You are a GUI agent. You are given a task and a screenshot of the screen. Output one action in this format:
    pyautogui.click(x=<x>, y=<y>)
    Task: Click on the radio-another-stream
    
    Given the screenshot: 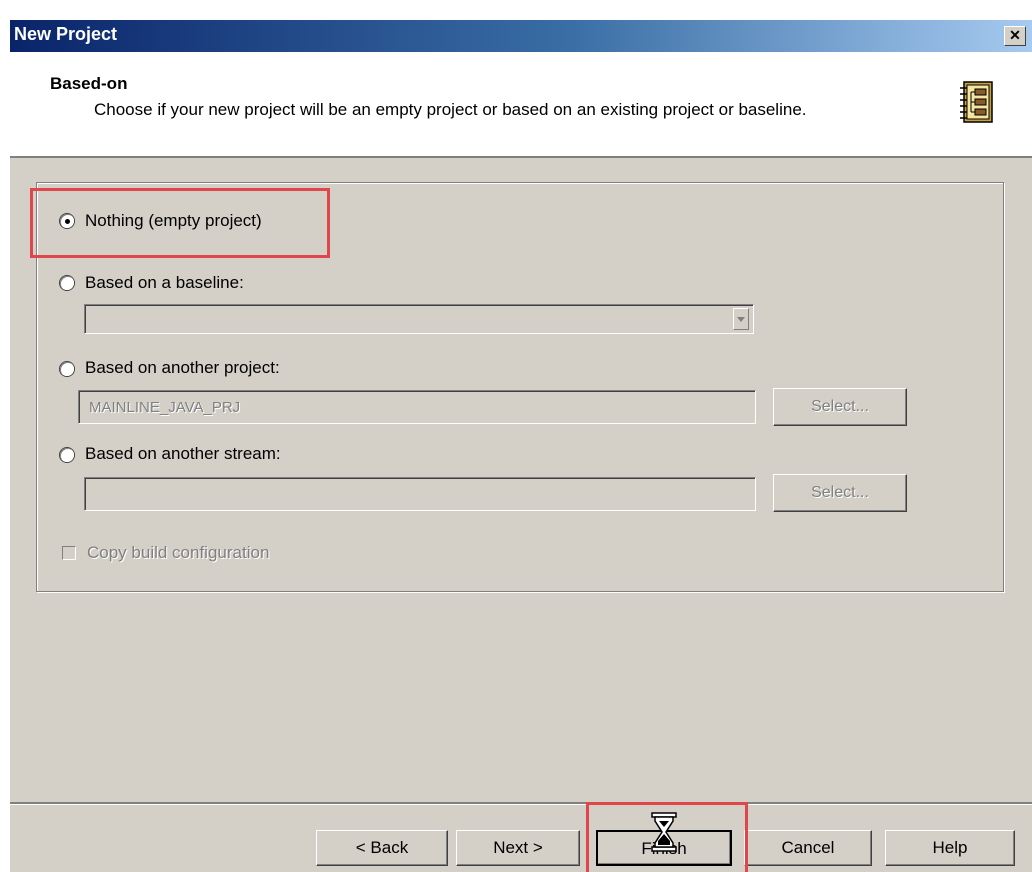 What is the action you would take?
    pyautogui.click(x=67, y=455)
    